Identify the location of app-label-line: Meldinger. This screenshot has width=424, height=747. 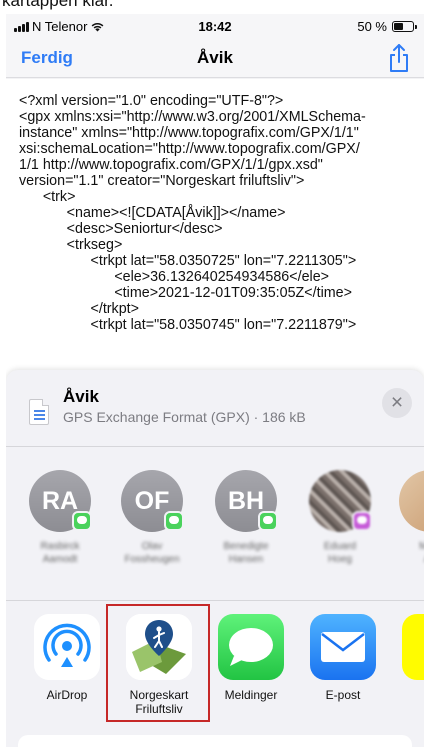
(251, 695).